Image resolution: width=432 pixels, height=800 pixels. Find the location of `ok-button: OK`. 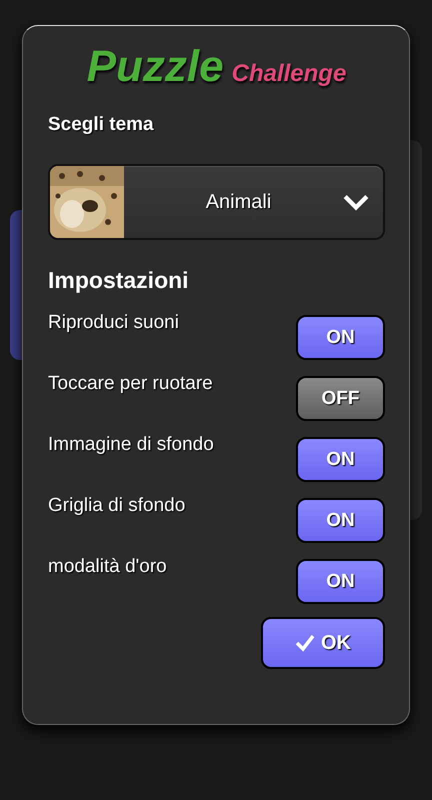

ok-button: OK is located at coordinates (323, 643).